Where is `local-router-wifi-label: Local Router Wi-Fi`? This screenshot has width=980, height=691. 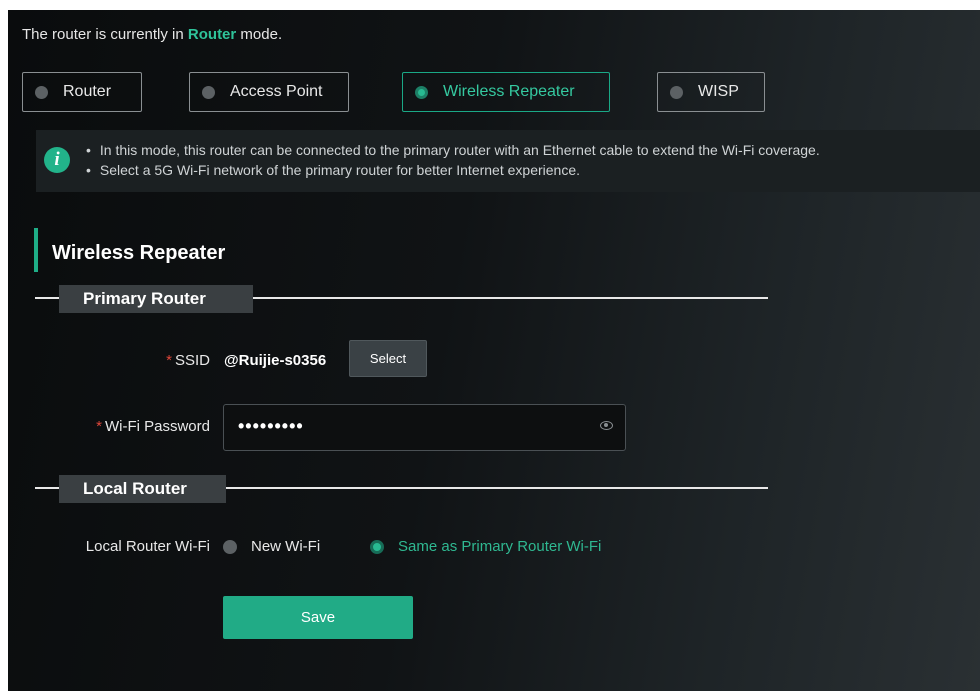
local-router-wifi-label: Local Router Wi-Fi is located at coordinates (147, 546).